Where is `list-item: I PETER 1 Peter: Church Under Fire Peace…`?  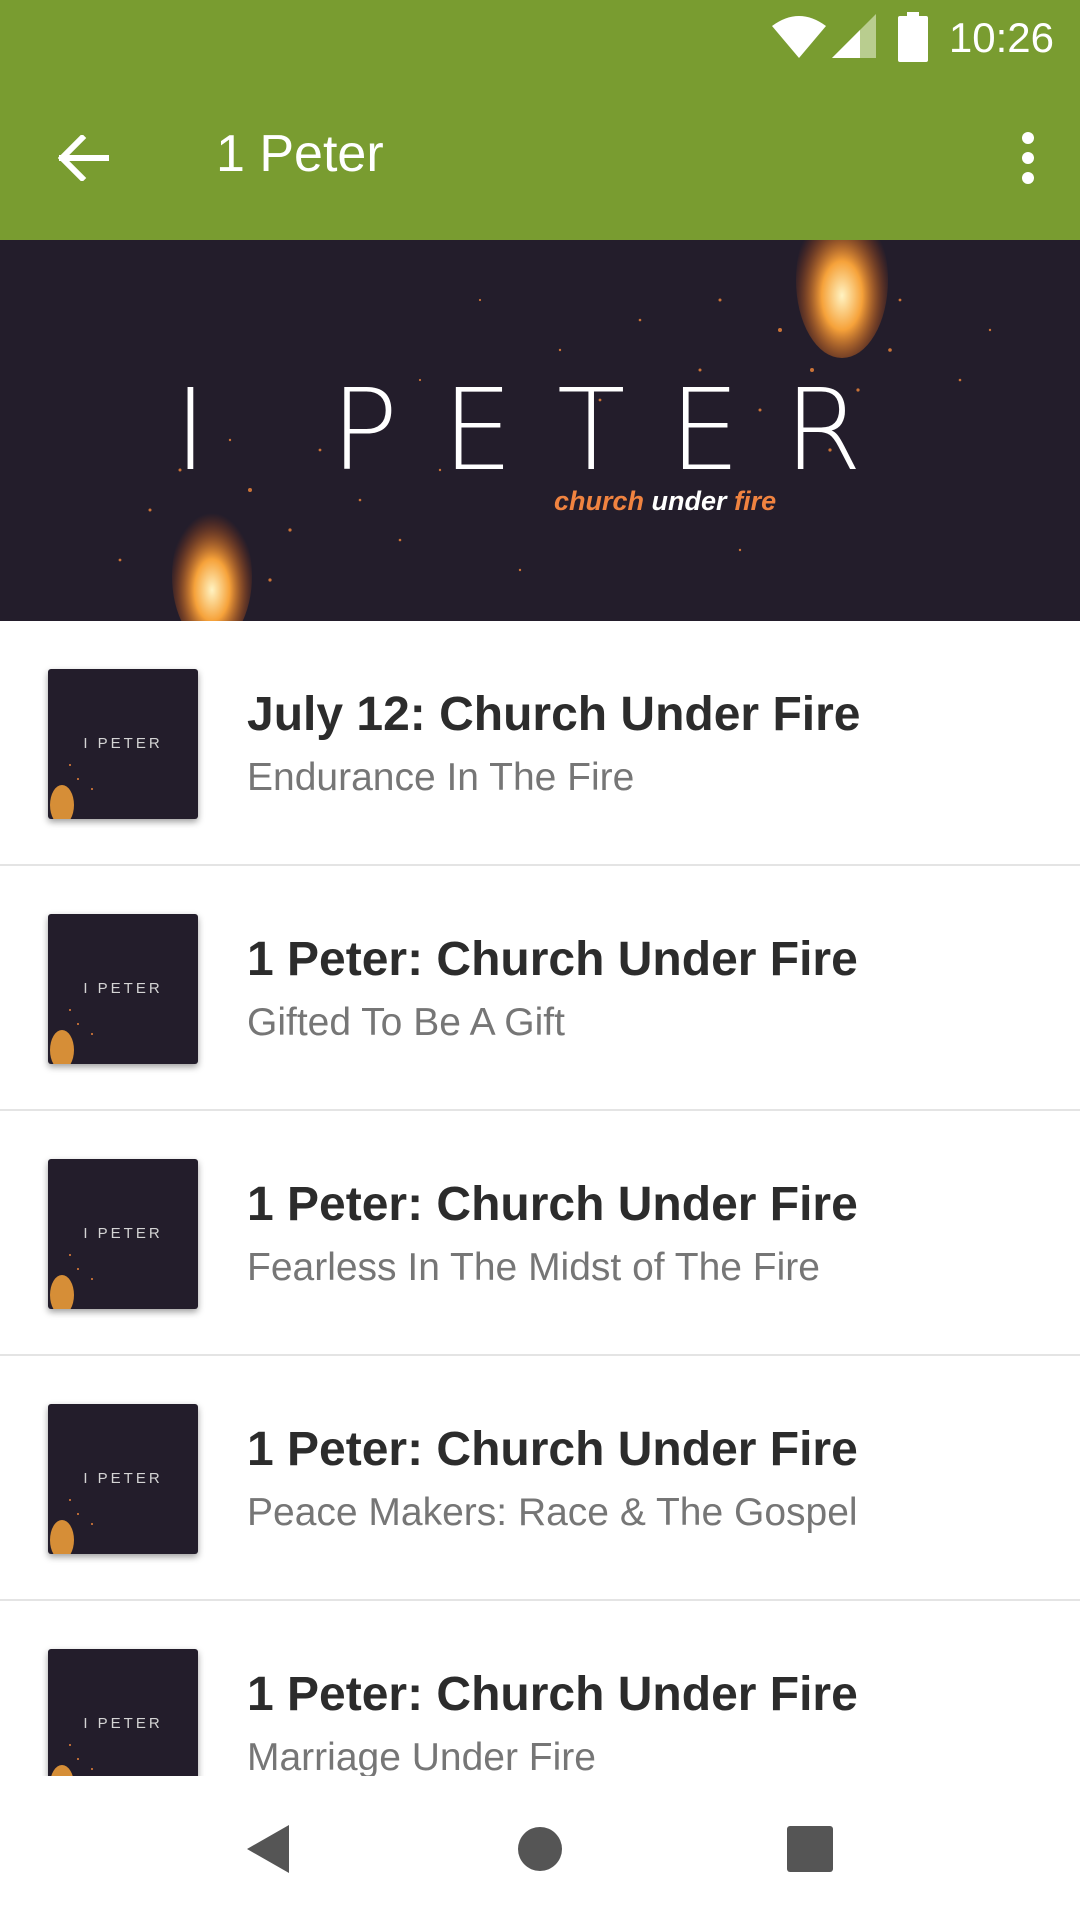
list-item: I PETER 1 Peter: Church Under Fire Peace… is located at coordinates (540, 1478).